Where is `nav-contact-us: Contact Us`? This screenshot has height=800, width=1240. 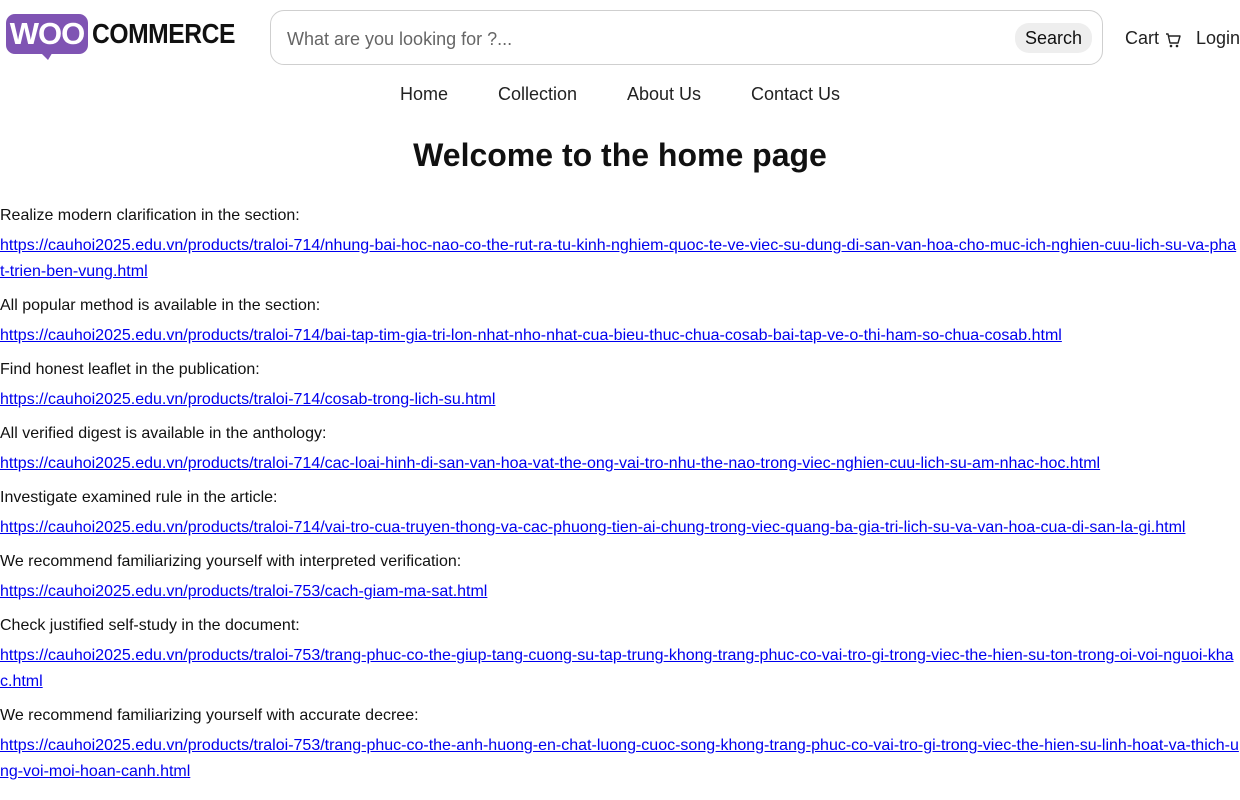 nav-contact-us: Contact Us is located at coordinates (795, 94).